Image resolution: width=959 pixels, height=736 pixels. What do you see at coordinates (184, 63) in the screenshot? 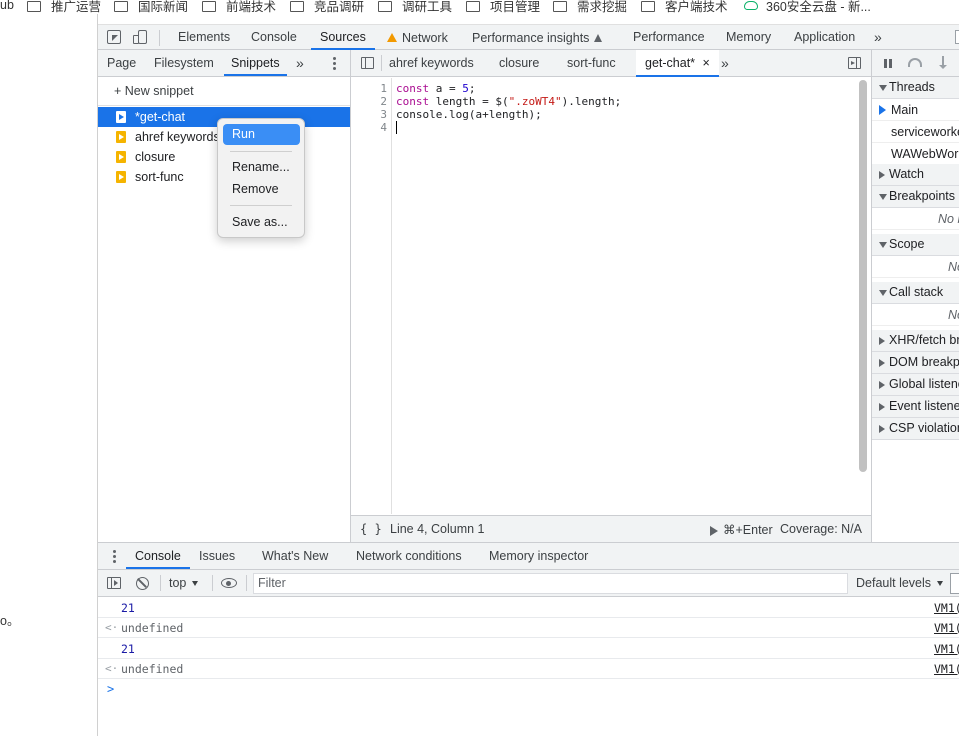
I see `tab-filesystem: Filesystem` at bounding box center [184, 63].